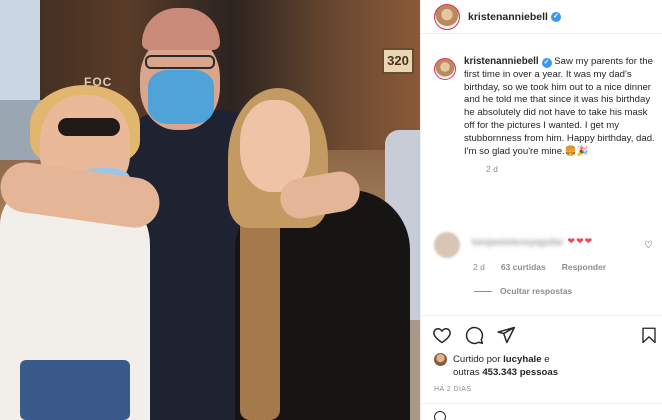 This screenshot has width=662, height=420. What do you see at coordinates (523, 267) in the screenshot?
I see `comment-likes-count: 63 curtidas` at bounding box center [523, 267].